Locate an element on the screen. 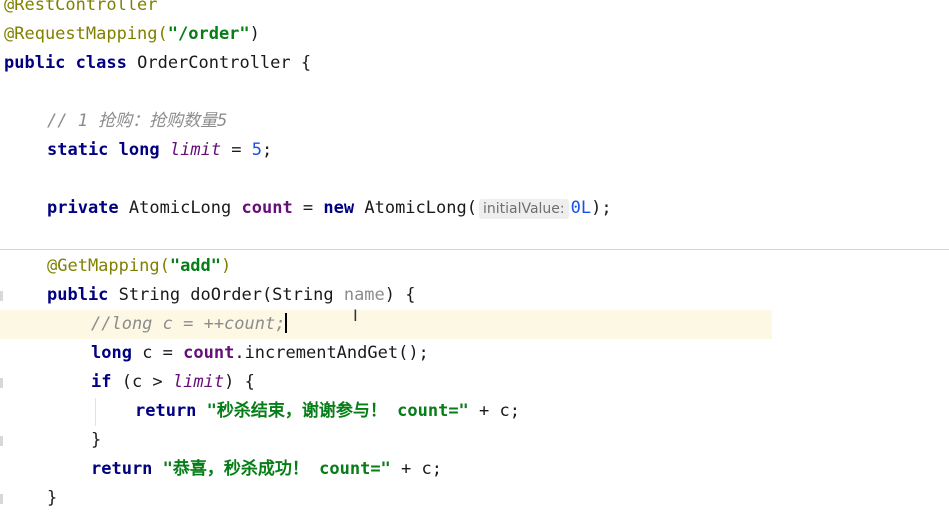 The width and height of the screenshot is (949, 514). code-line-increment: long c = count.incrementAndGet(); is located at coordinates (520, 353).